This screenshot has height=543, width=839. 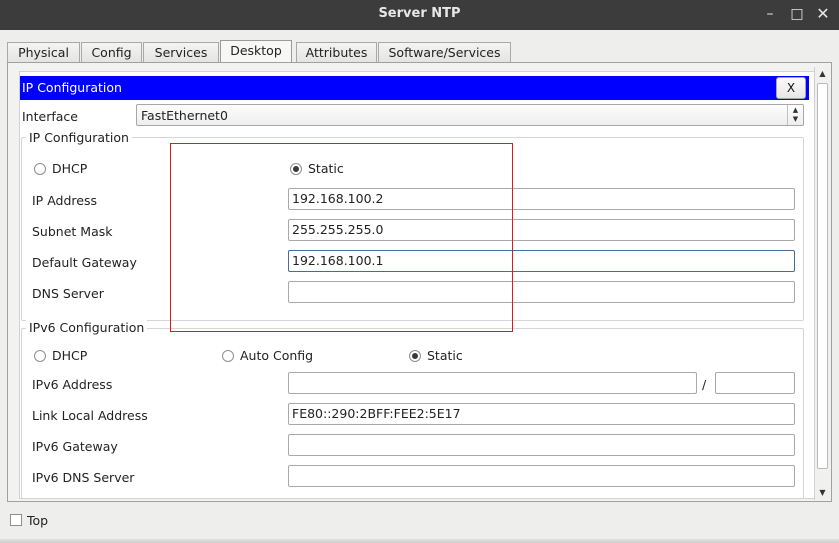 I want to click on ipv6-gateway-label: IPv6 Gateway, so click(x=75, y=446).